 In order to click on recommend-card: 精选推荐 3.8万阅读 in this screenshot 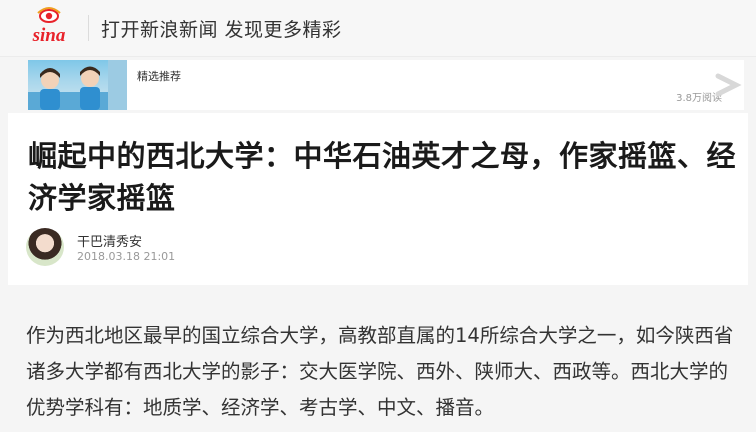, I will do `click(386, 85)`.